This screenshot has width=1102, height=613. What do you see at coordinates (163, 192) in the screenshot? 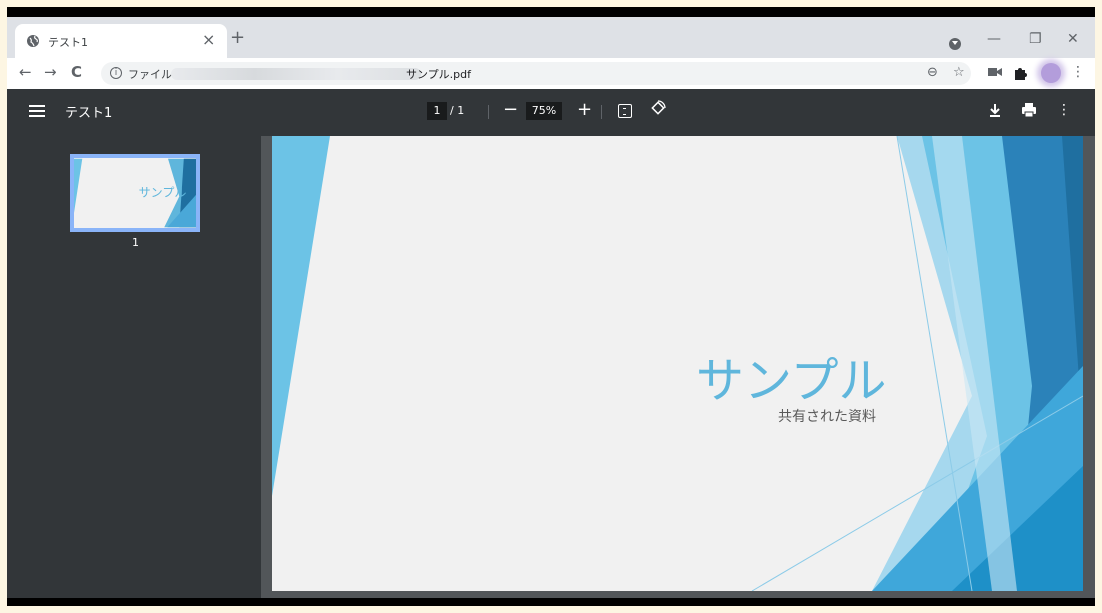
I see `thumbnail-title: サンプル` at bounding box center [163, 192].